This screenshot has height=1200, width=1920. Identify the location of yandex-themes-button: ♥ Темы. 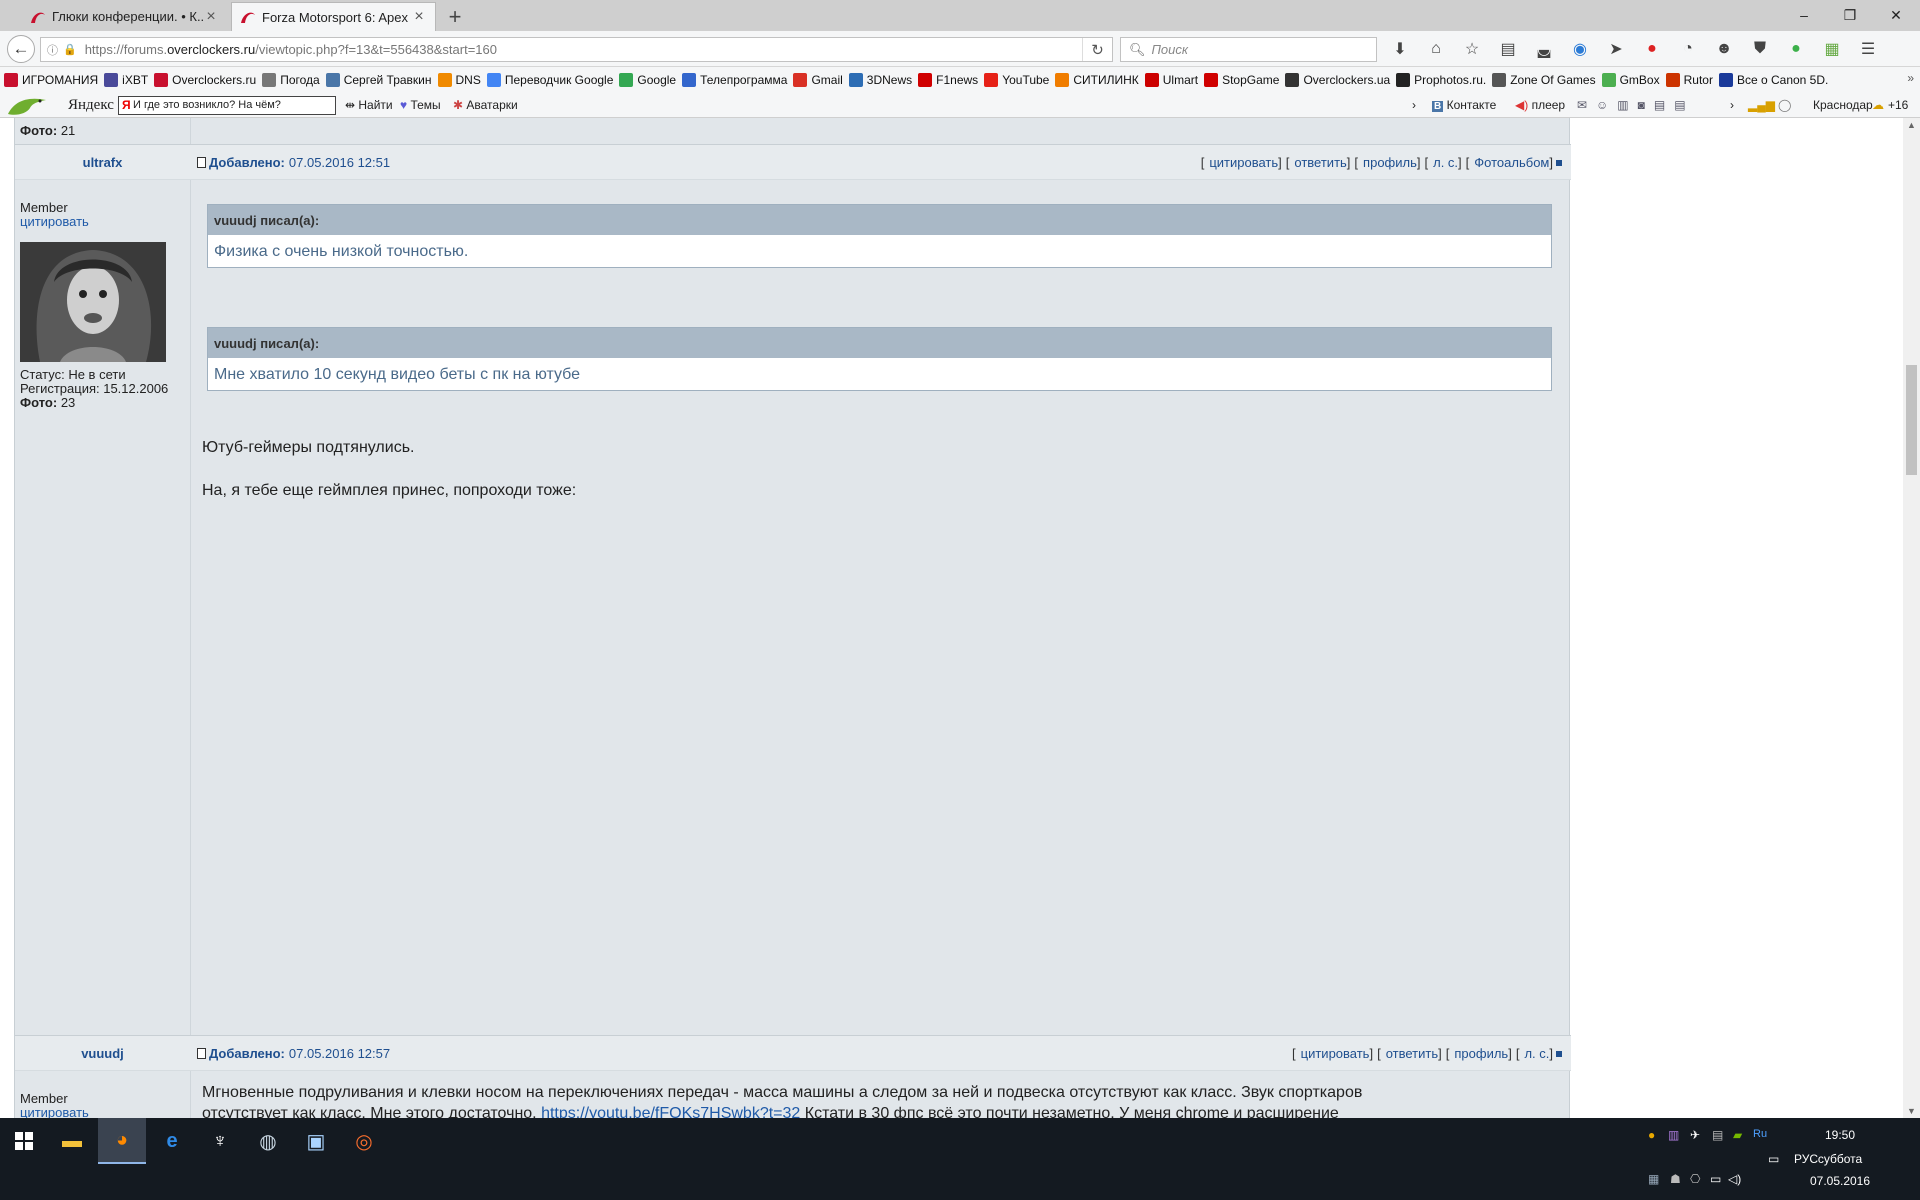
(420, 105).